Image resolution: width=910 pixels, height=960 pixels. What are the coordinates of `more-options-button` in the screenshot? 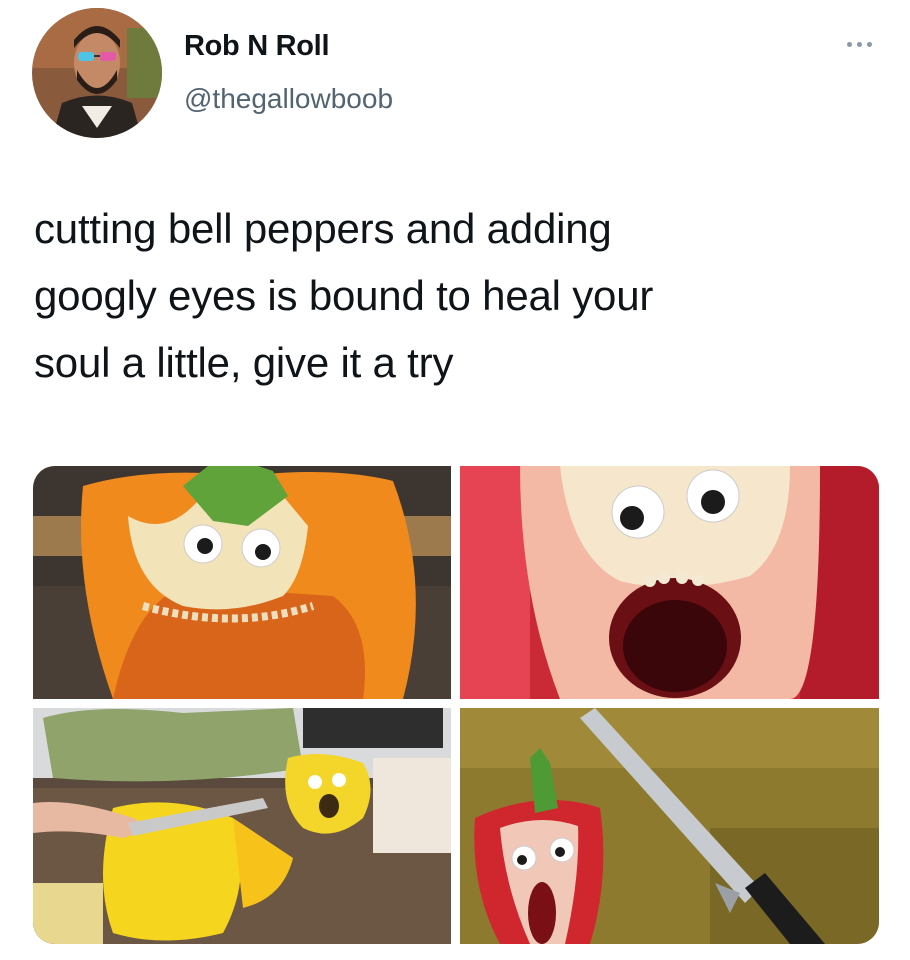 It's located at (859, 44).